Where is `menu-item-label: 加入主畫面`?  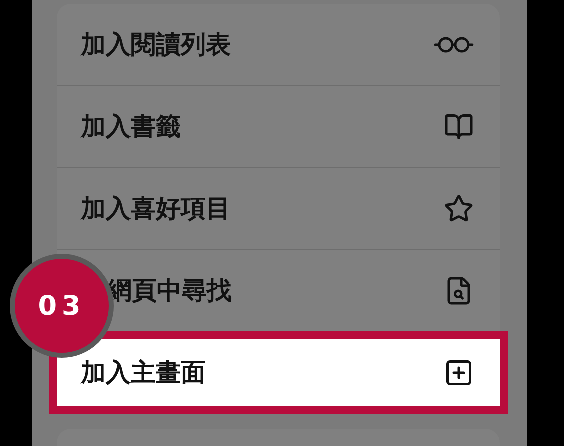 menu-item-label: 加入主畫面 is located at coordinates (143, 373).